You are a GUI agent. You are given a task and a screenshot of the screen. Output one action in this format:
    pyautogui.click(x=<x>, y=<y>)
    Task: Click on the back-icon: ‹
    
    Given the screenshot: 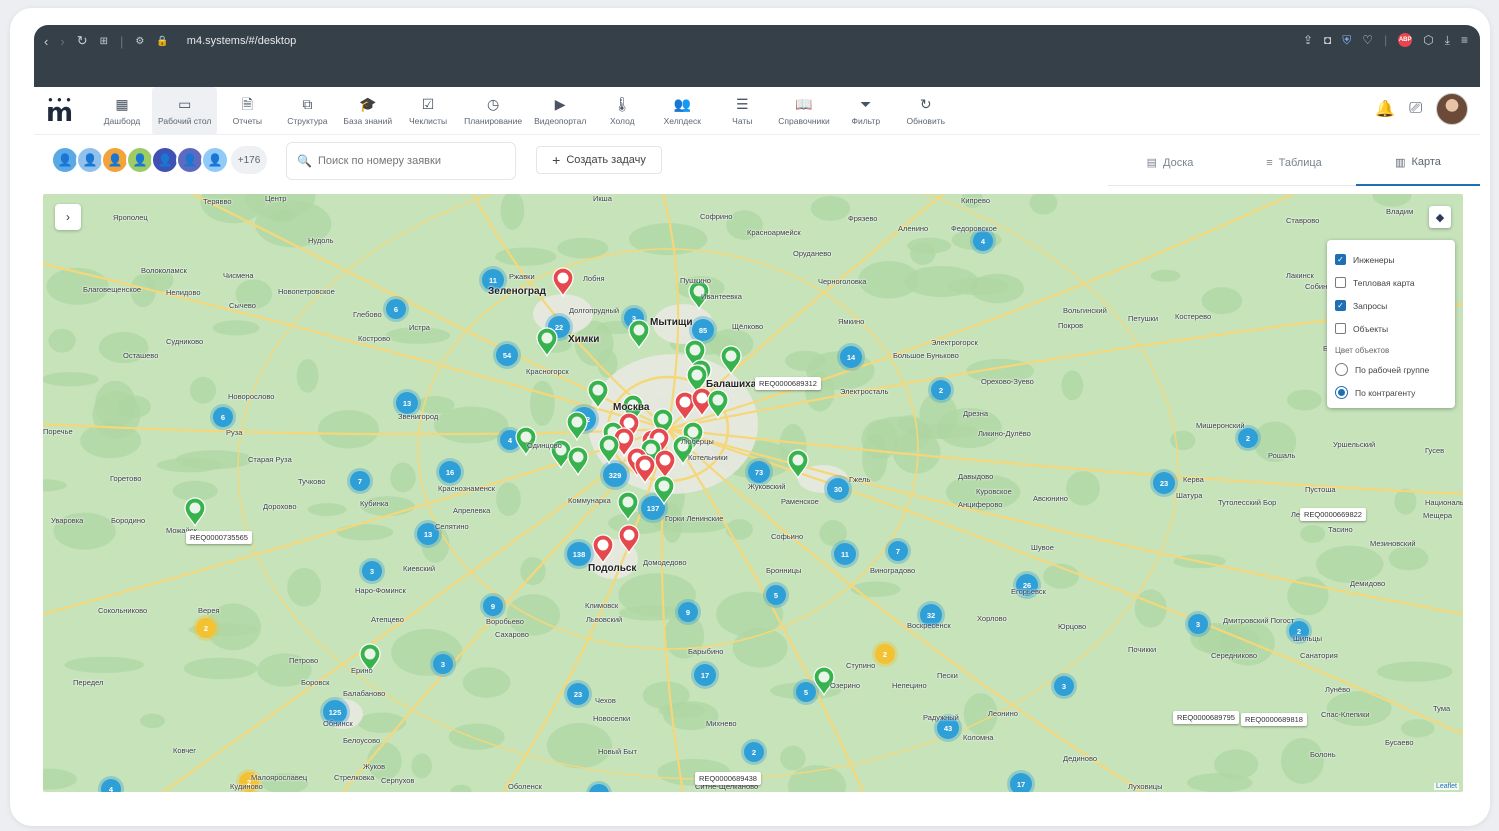 What is the action you would take?
    pyautogui.click(x=46, y=41)
    